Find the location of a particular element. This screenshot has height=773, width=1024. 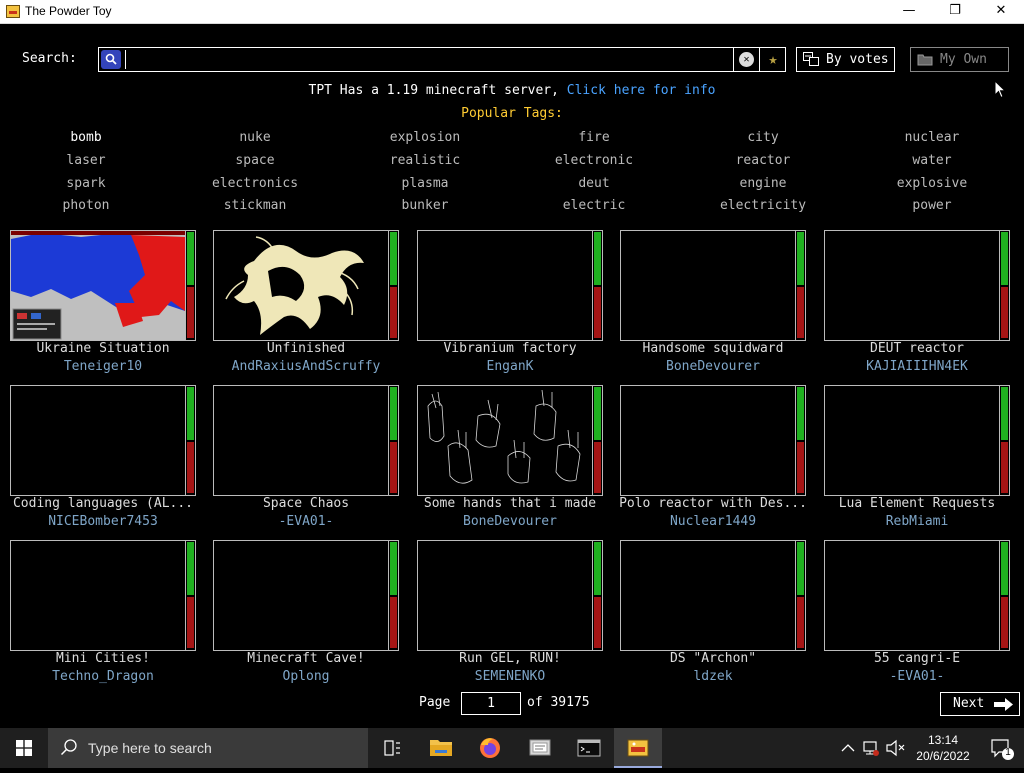

maximize-icon: ❐ is located at coordinates (955, 11).